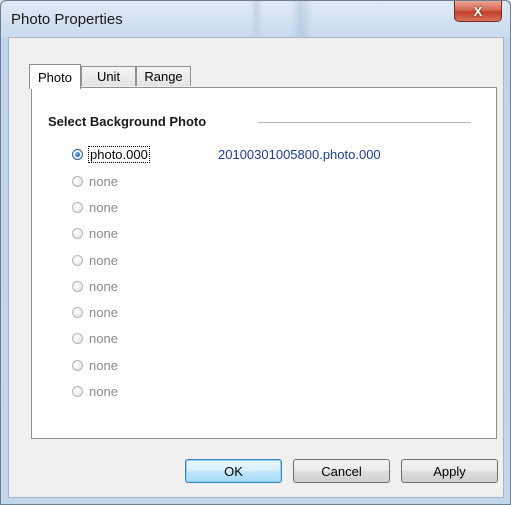  I want to click on tab-photo-label: Photo, so click(55, 77).